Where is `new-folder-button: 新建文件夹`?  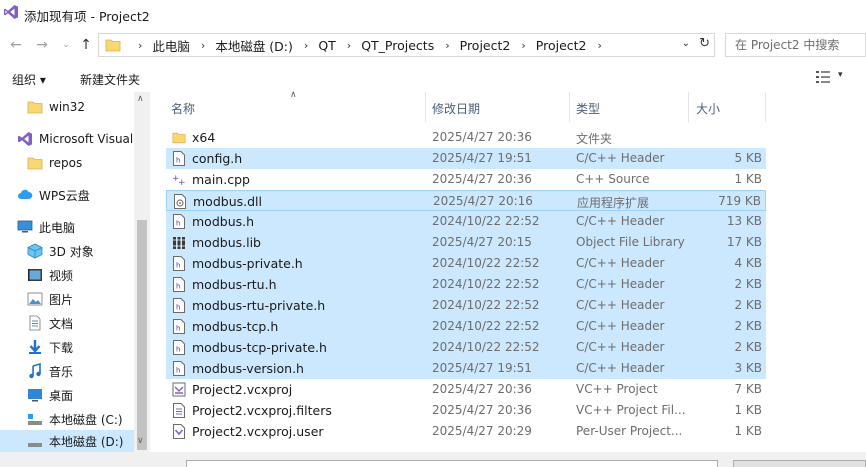
new-folder-button: 新建文件夹 is located at coordinates (110, 79).